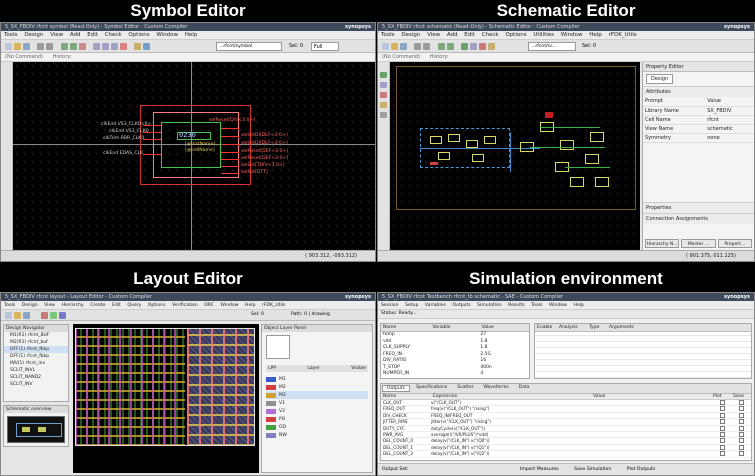 This screenshot has height=476, width=755. Describe the element at coordinates (455, 374) in the screenshot. I see `variable-row: NUMPER_IN 4` at that location.